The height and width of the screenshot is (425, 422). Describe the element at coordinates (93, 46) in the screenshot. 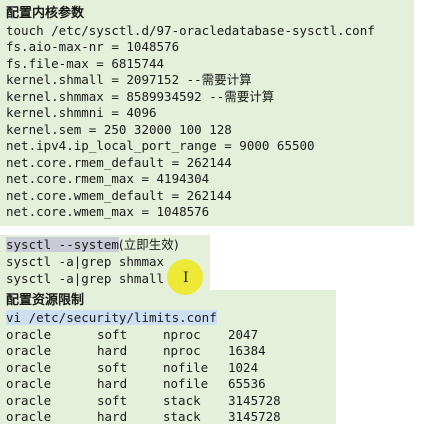

I see `config-line: fs.aio-max-nr = 1048576` at that location.